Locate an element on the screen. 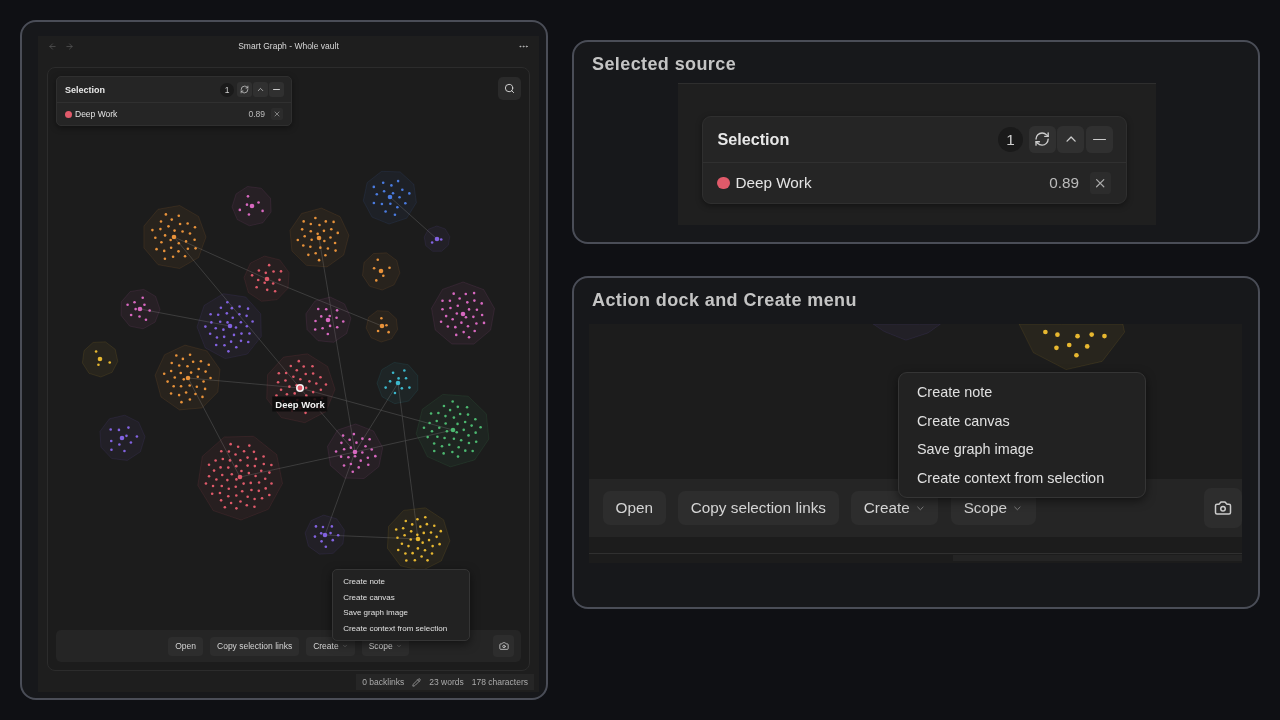 Image resolution: width=1280 pixels, height=720 pixels. character-count: 178 characters is located at coordinates (499, 682).